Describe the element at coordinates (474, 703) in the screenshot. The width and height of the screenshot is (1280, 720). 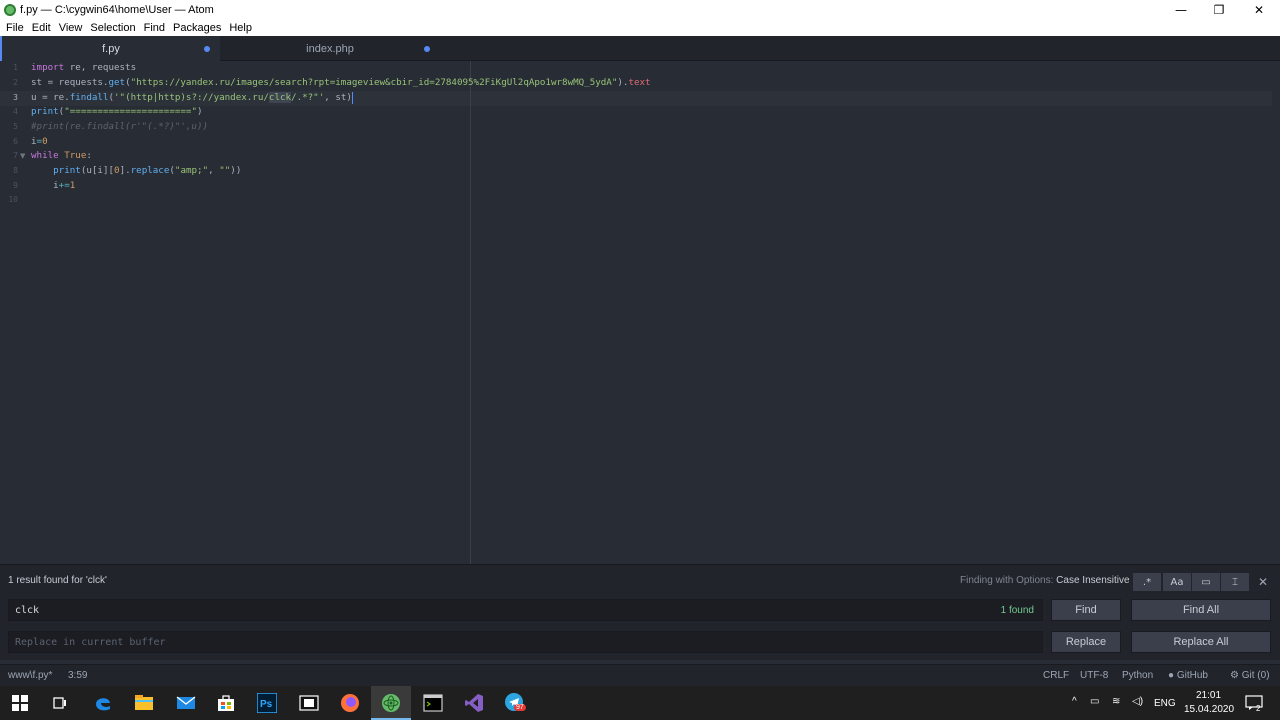
I see `visual-studio-icon` at that location.